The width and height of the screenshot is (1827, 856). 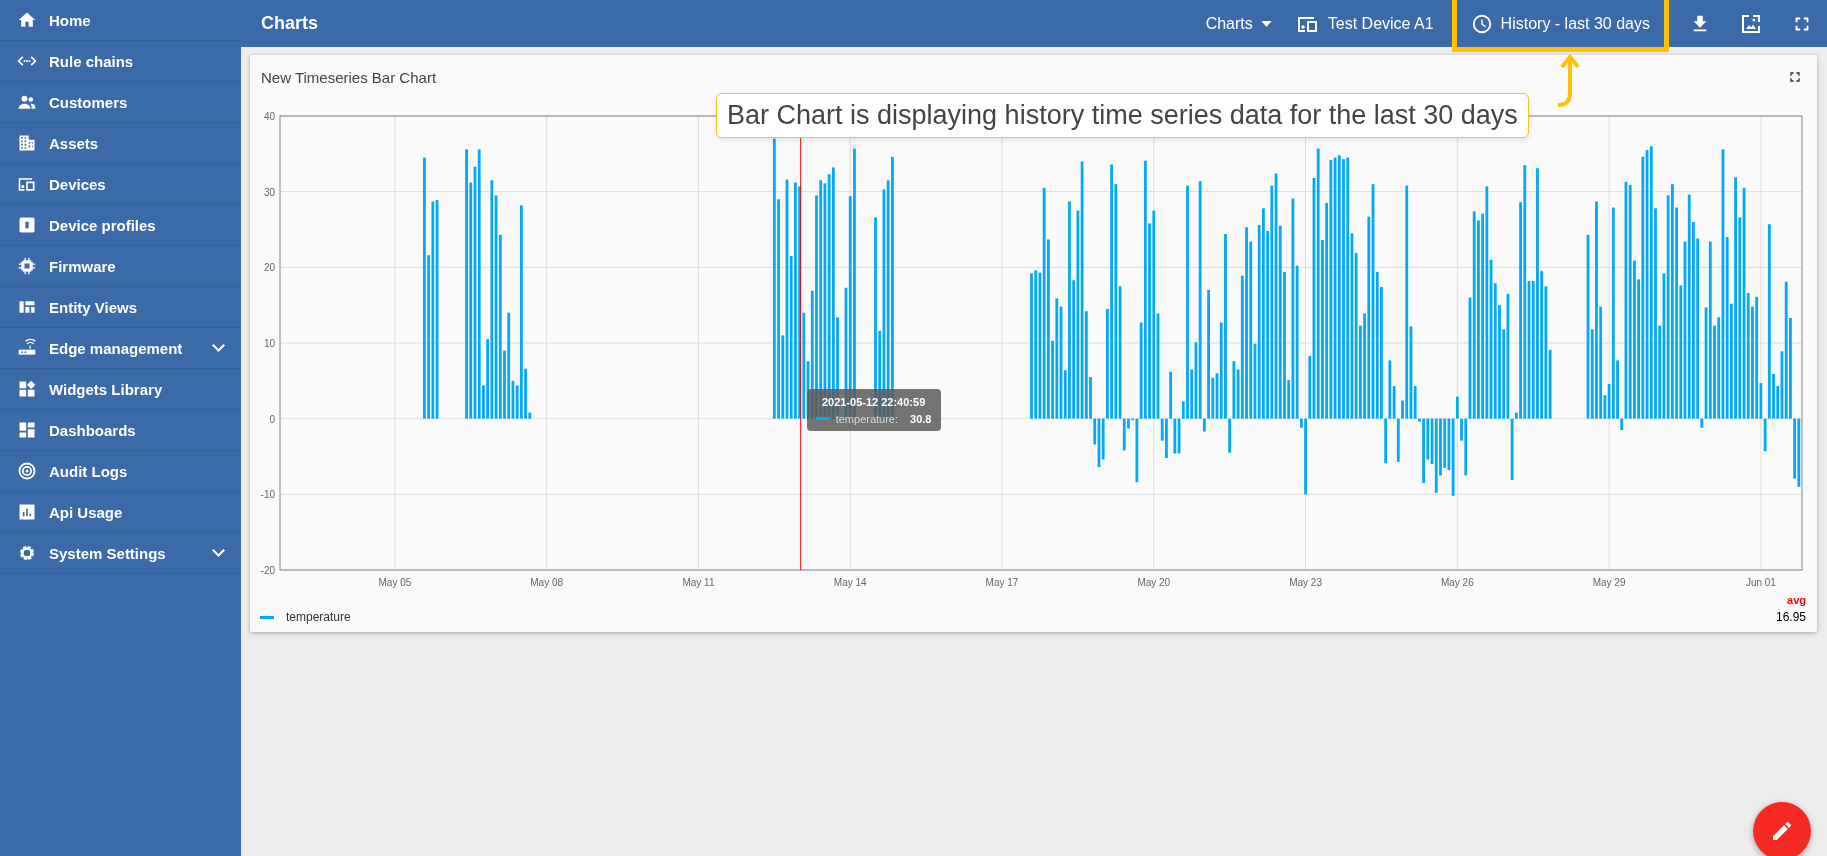 What do you see at coordinates (1790, 617) in the screenshot?
I see `stat-value: 16.95` at bounding box center [1790, 617].